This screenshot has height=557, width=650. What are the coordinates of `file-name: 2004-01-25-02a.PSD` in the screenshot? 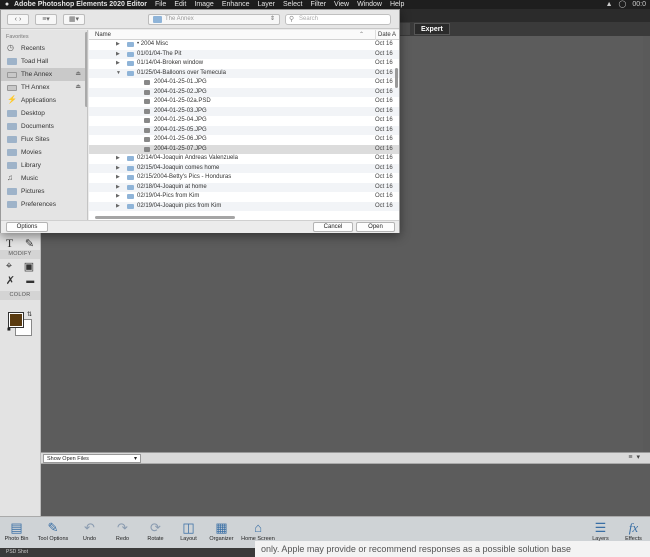 It's located at (182, 101).